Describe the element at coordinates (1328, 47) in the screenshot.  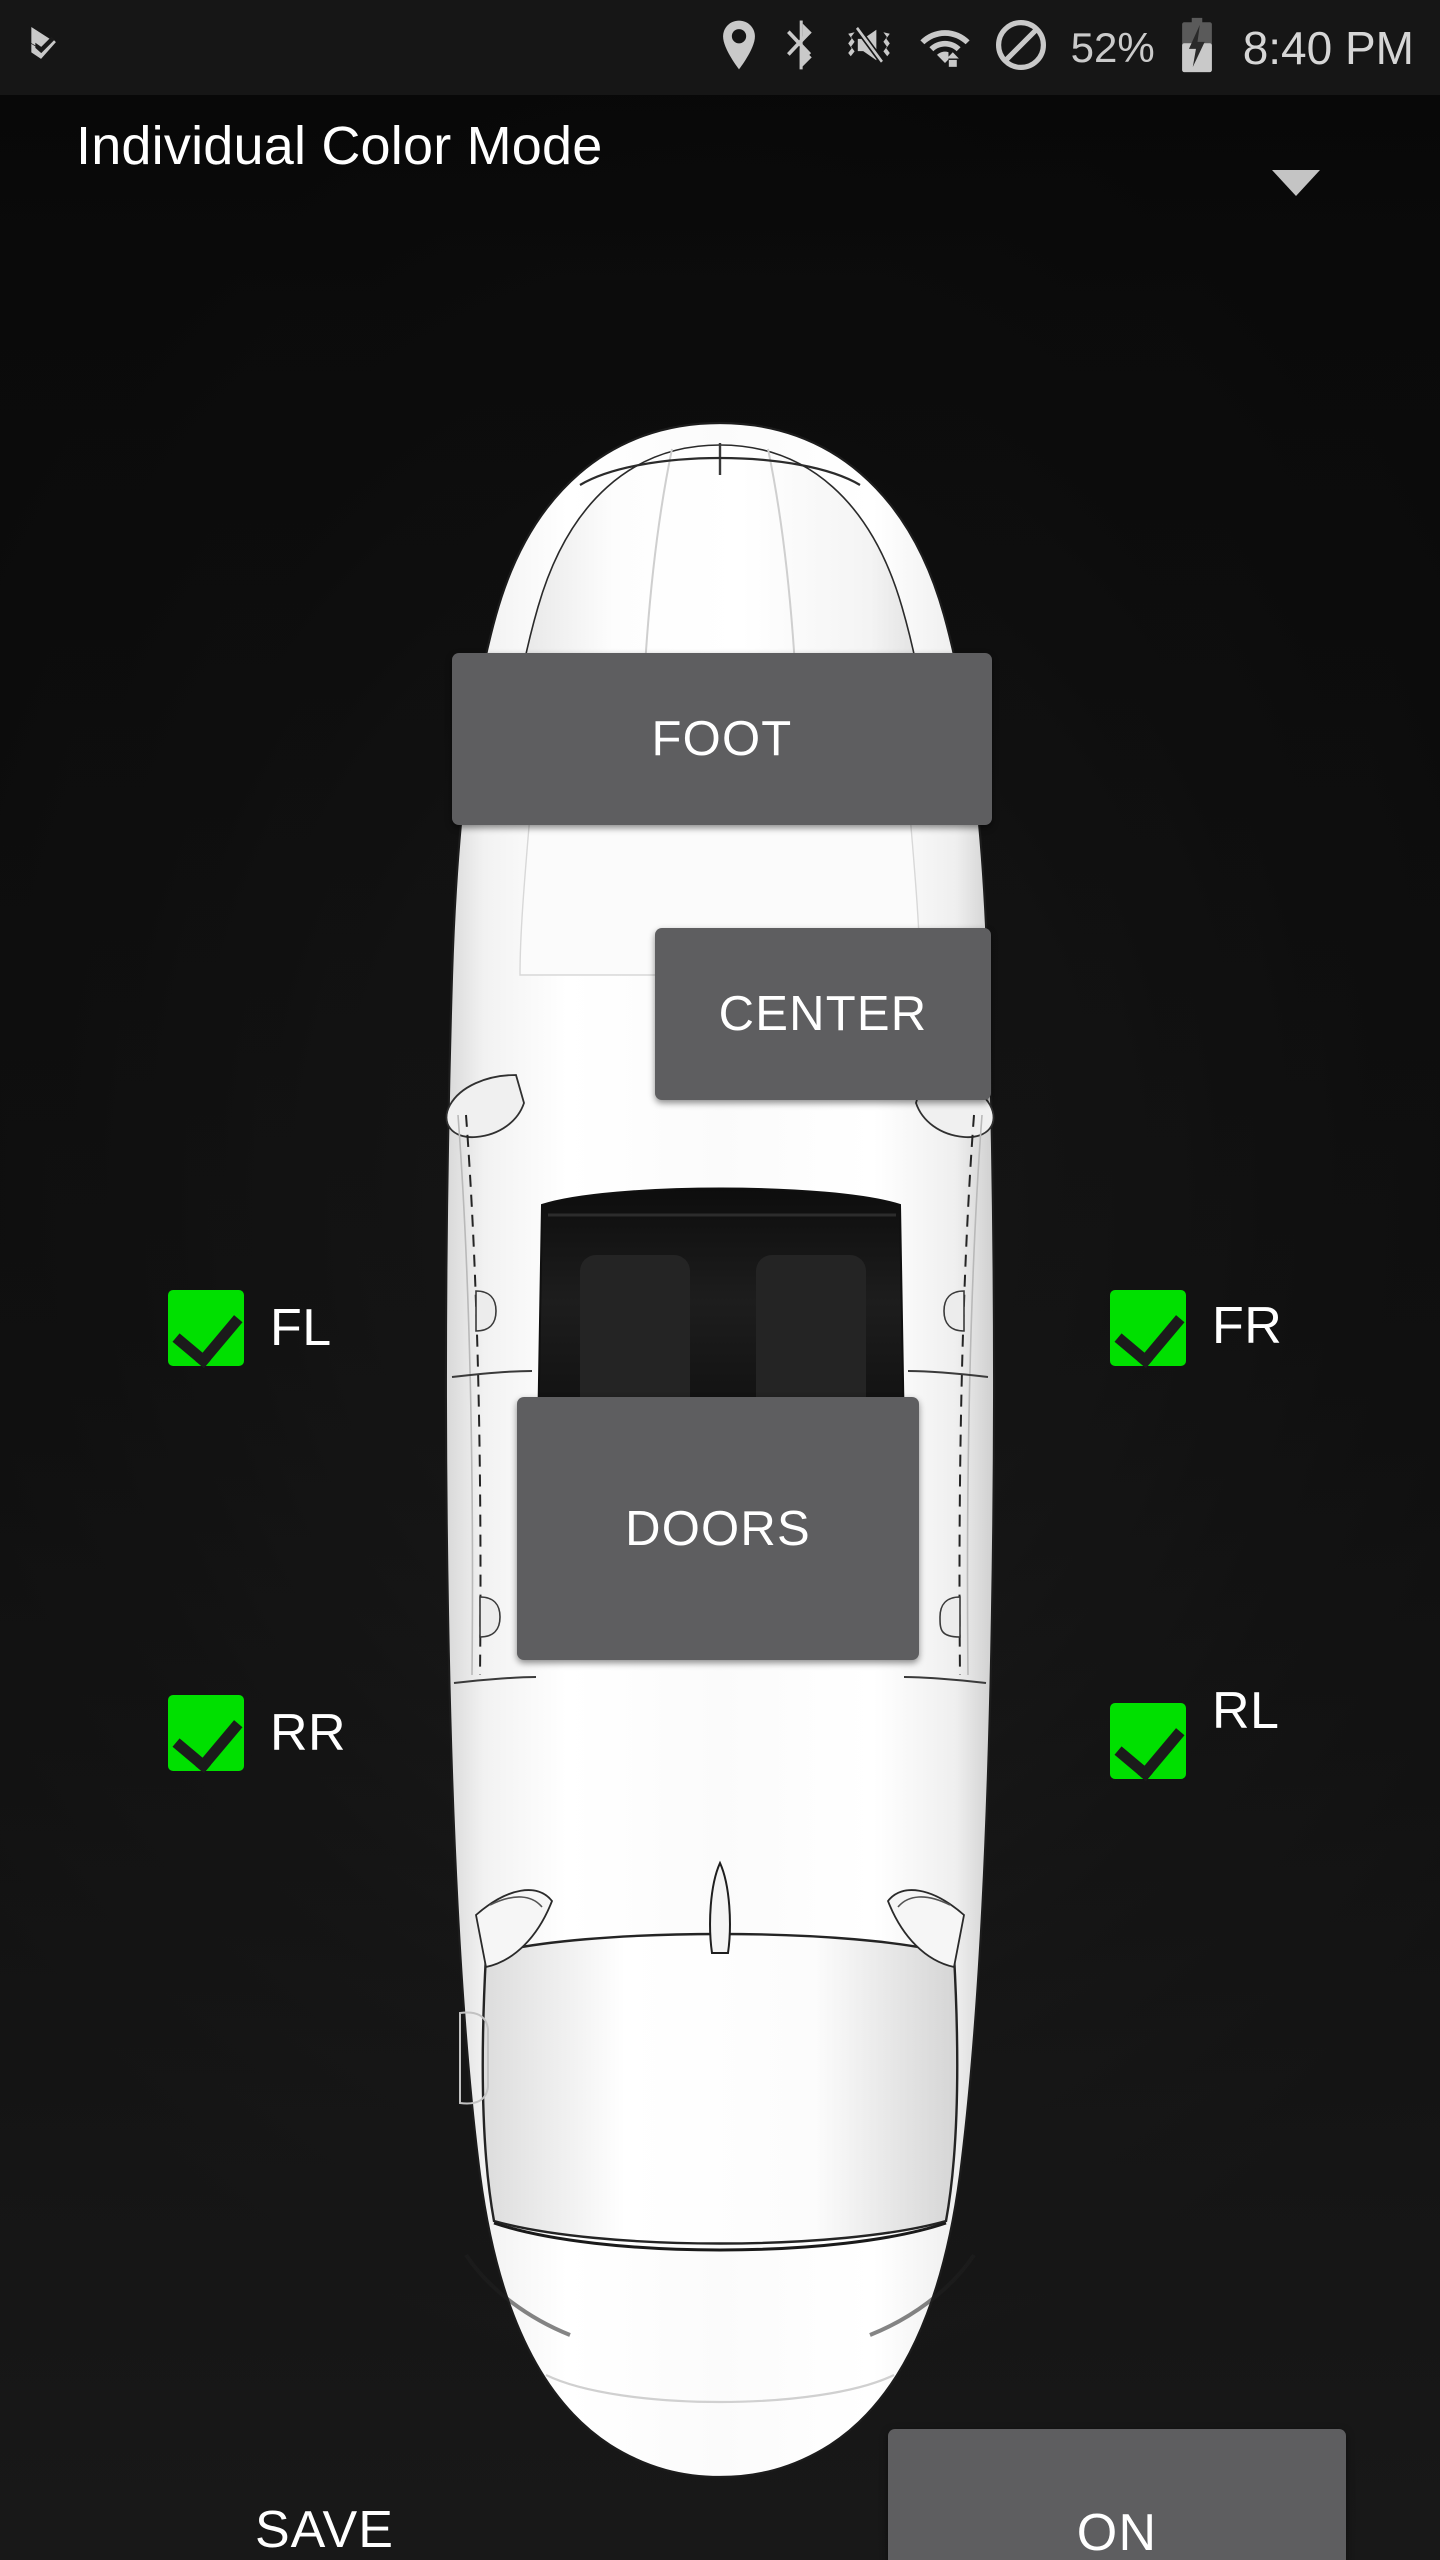
I see `clock-label: 8:40 PM` at that location.